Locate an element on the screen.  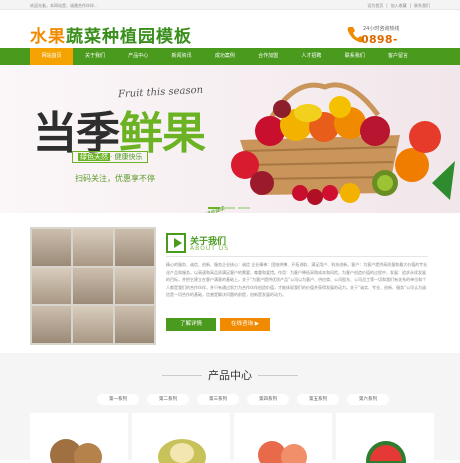
banner-tag-highlight: 绿色天然 is located at coordinates (94, 157).